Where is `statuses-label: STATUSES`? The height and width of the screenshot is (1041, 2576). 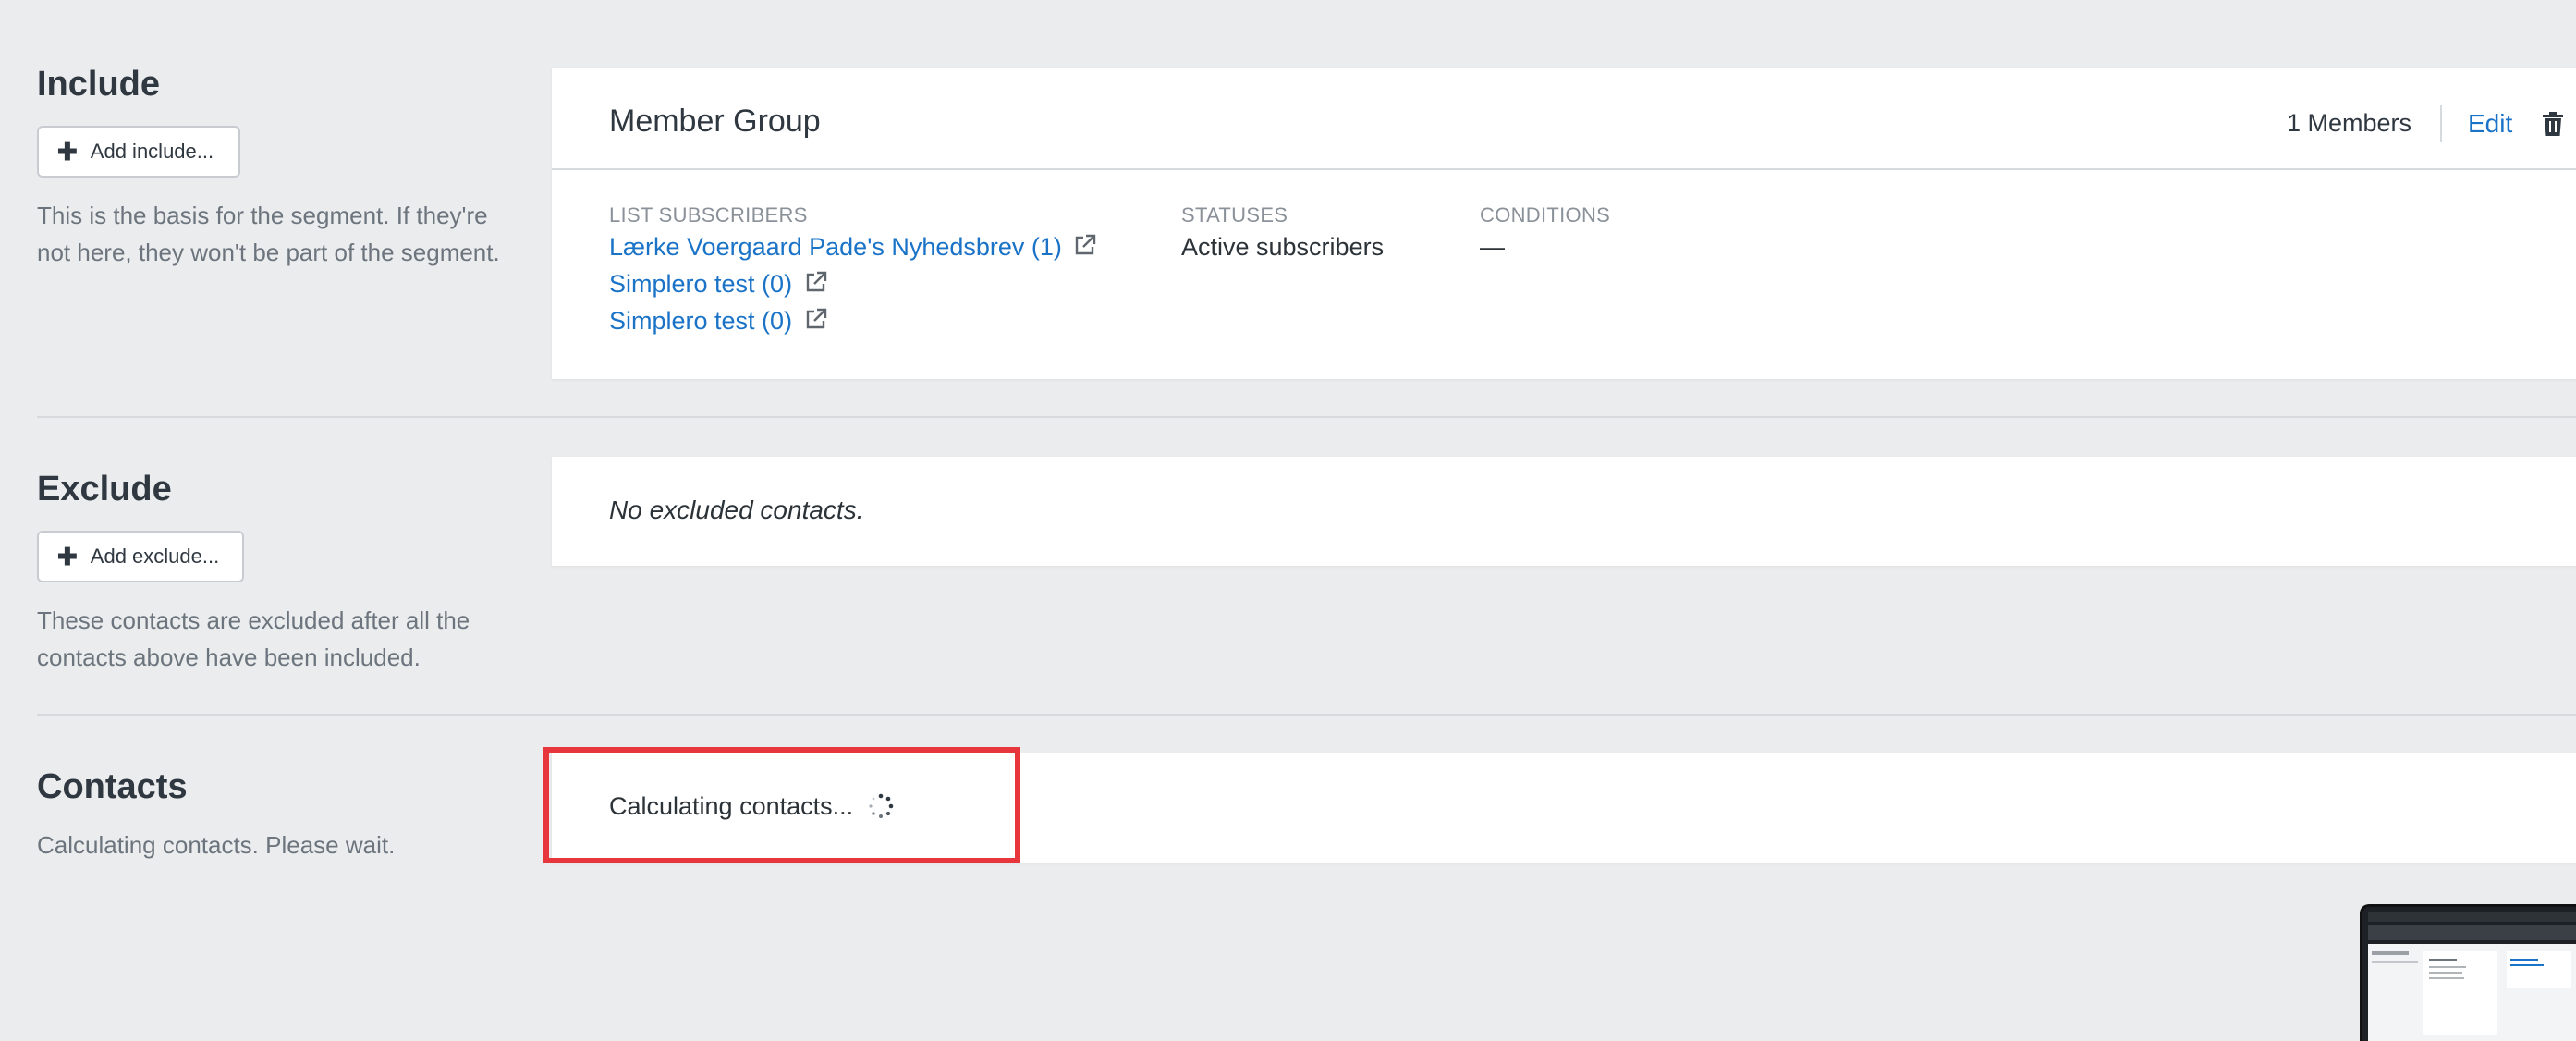
statuses-label: STATUSES is located at coordinates (1234, 215).